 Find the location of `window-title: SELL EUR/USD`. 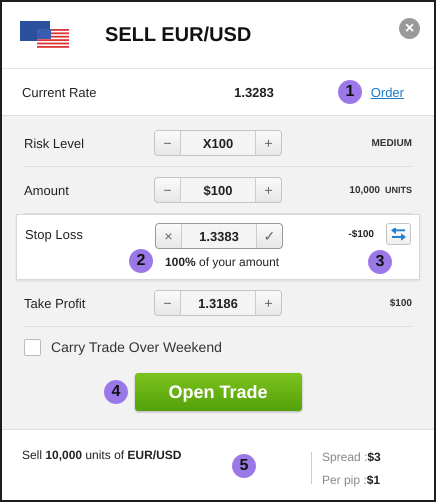

window-title: SELL EUR/USD is located at coordinates (178, 35).